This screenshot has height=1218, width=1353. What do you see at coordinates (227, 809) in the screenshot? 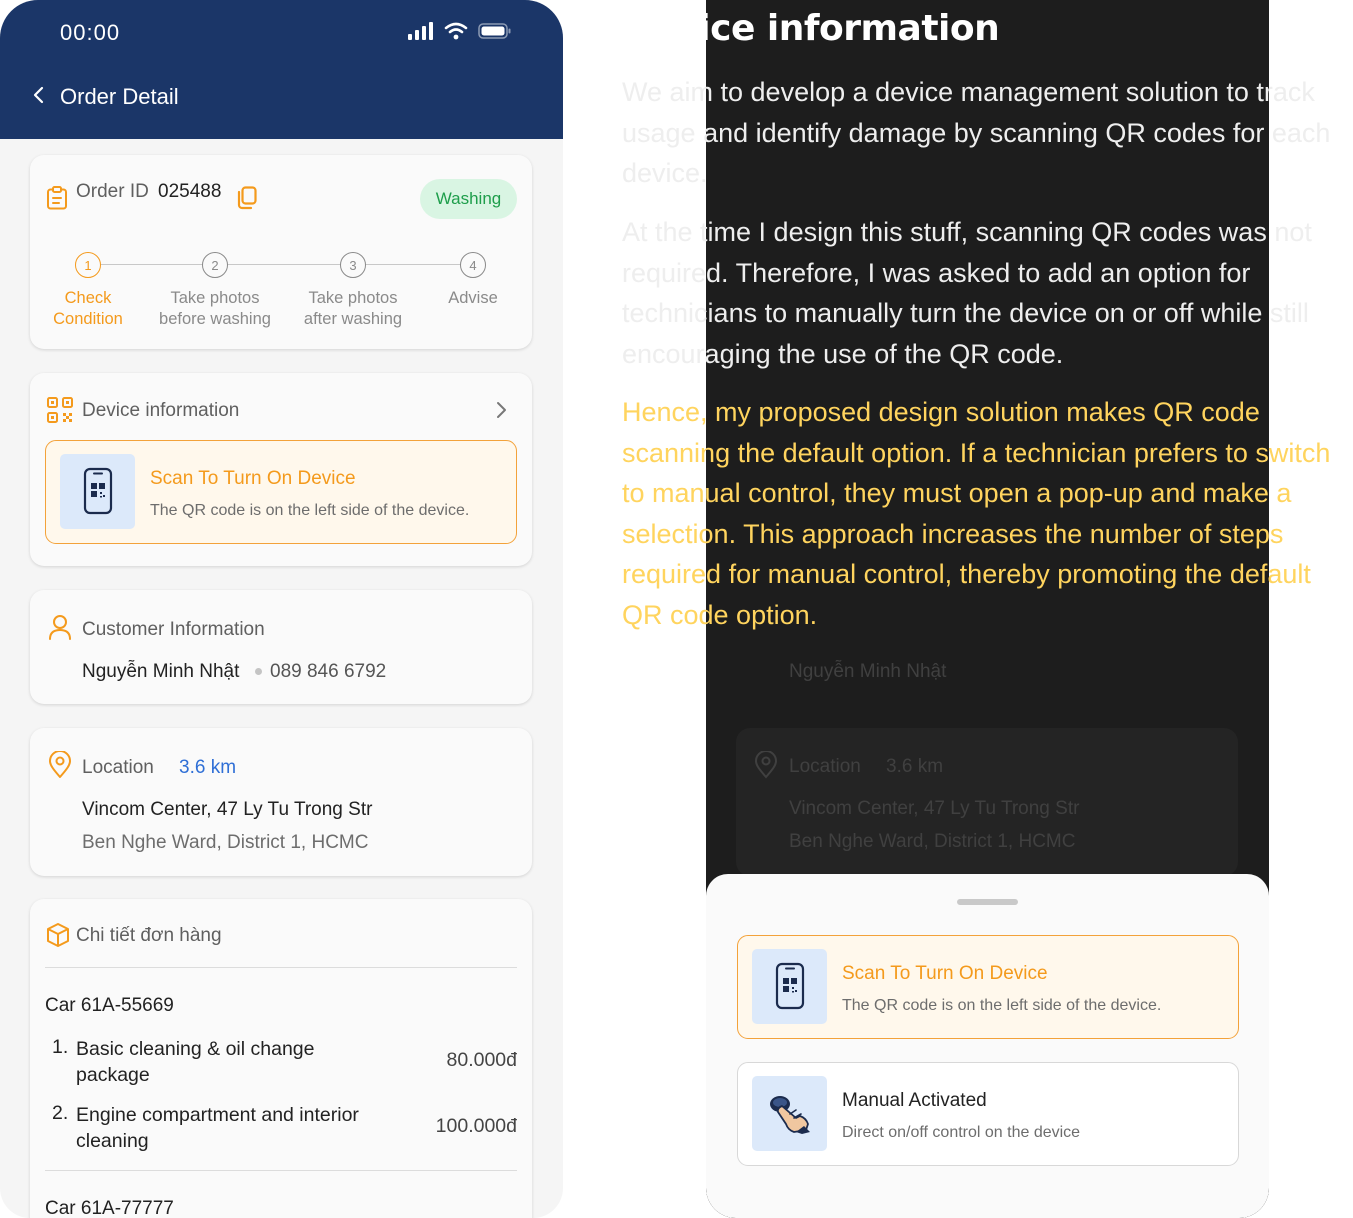
I see `address-line-1: Vincom Center, 47 Ly Tu Trong Str` at bounding box center [227, 809].